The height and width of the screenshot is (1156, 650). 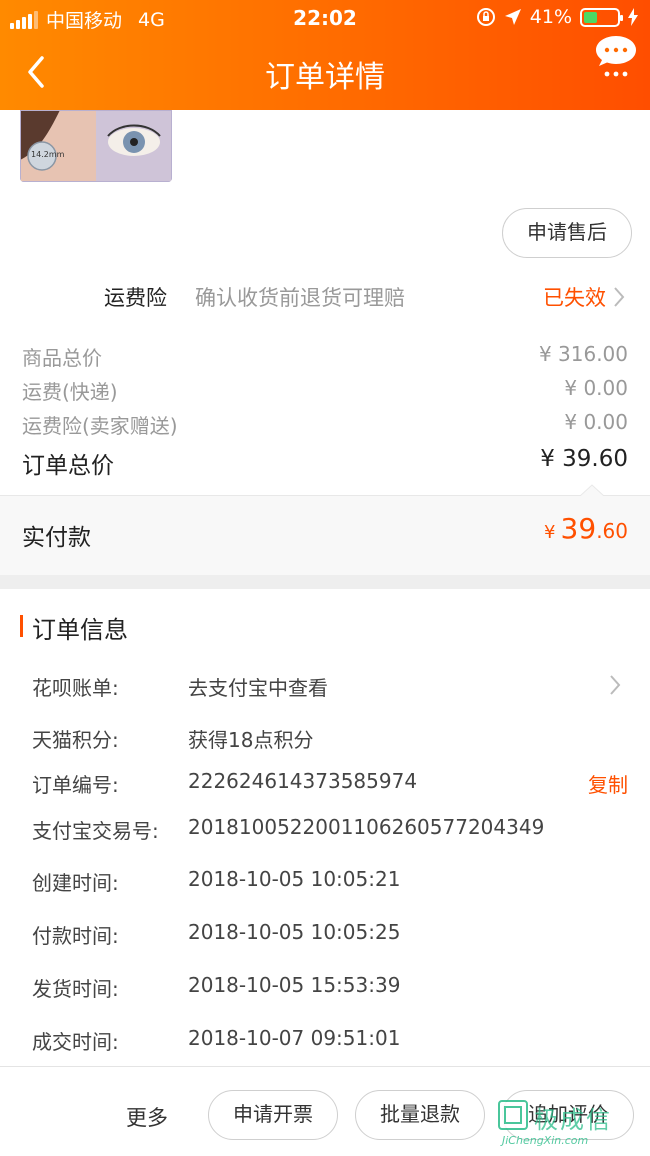 I want to click on price-line: 运费(快递) ¥ 0.00, so click(x=325, y=391).